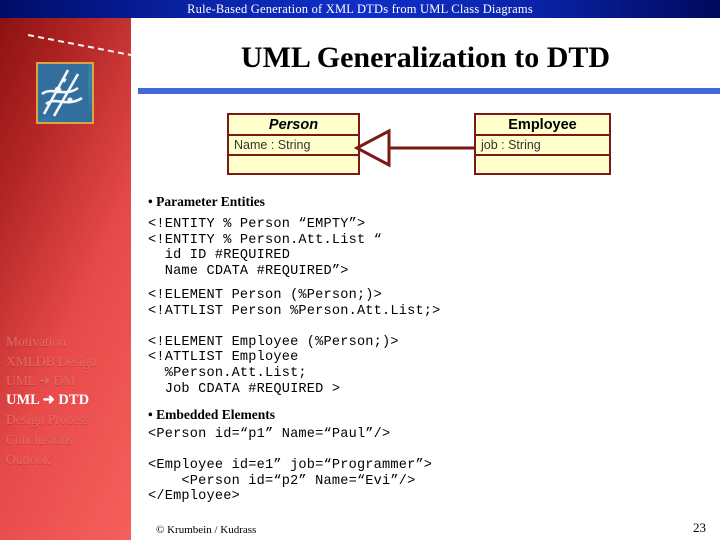 The height and width of the screenshot is (540, 720). I want to click on sidebar-item-label: UML ➜ DTD, so click(48, 399).